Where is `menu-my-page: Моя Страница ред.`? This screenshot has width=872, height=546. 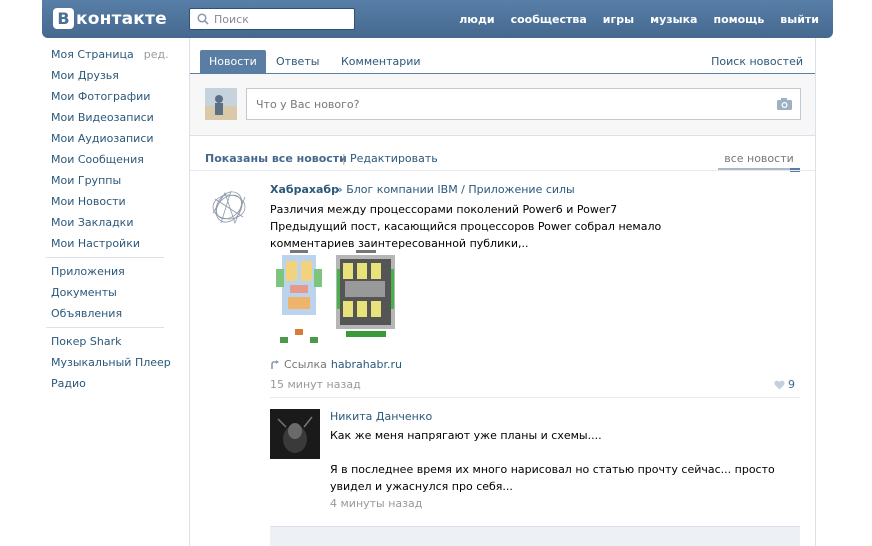
menu-my-page: Моя Страница ред. is located at coordinates (106, 54).